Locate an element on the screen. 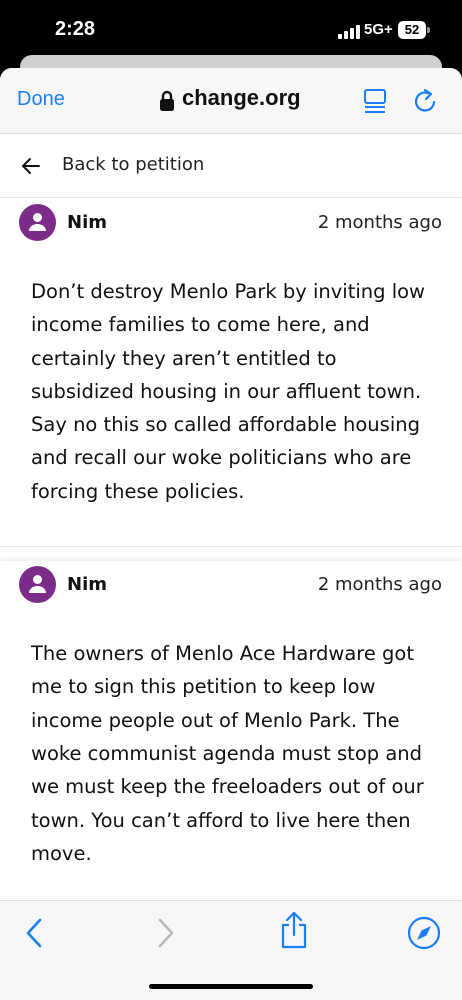 The height and width of the screenshot is (1000, 462). reader-mode-icon is located at coordinates (375, 101).